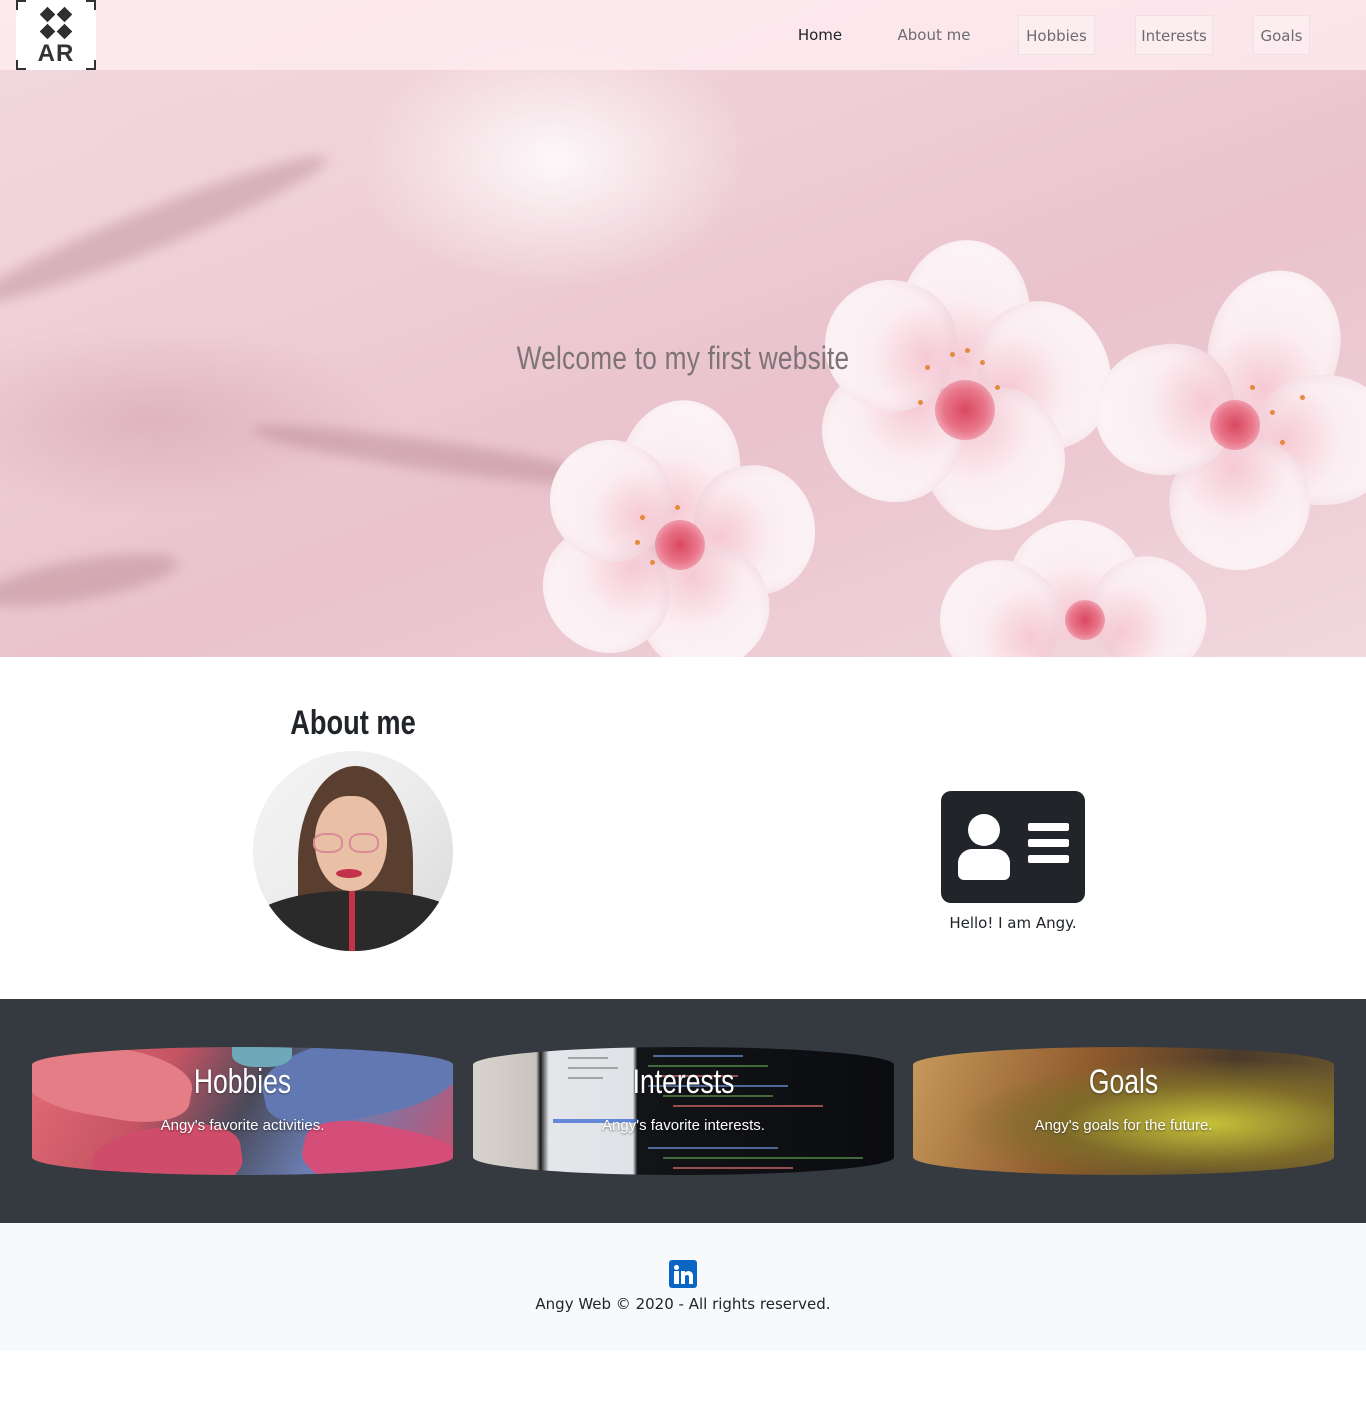  Describe the element at coordinates (820, 35) in the screenshot. I see `nav-home: Home` at that location.